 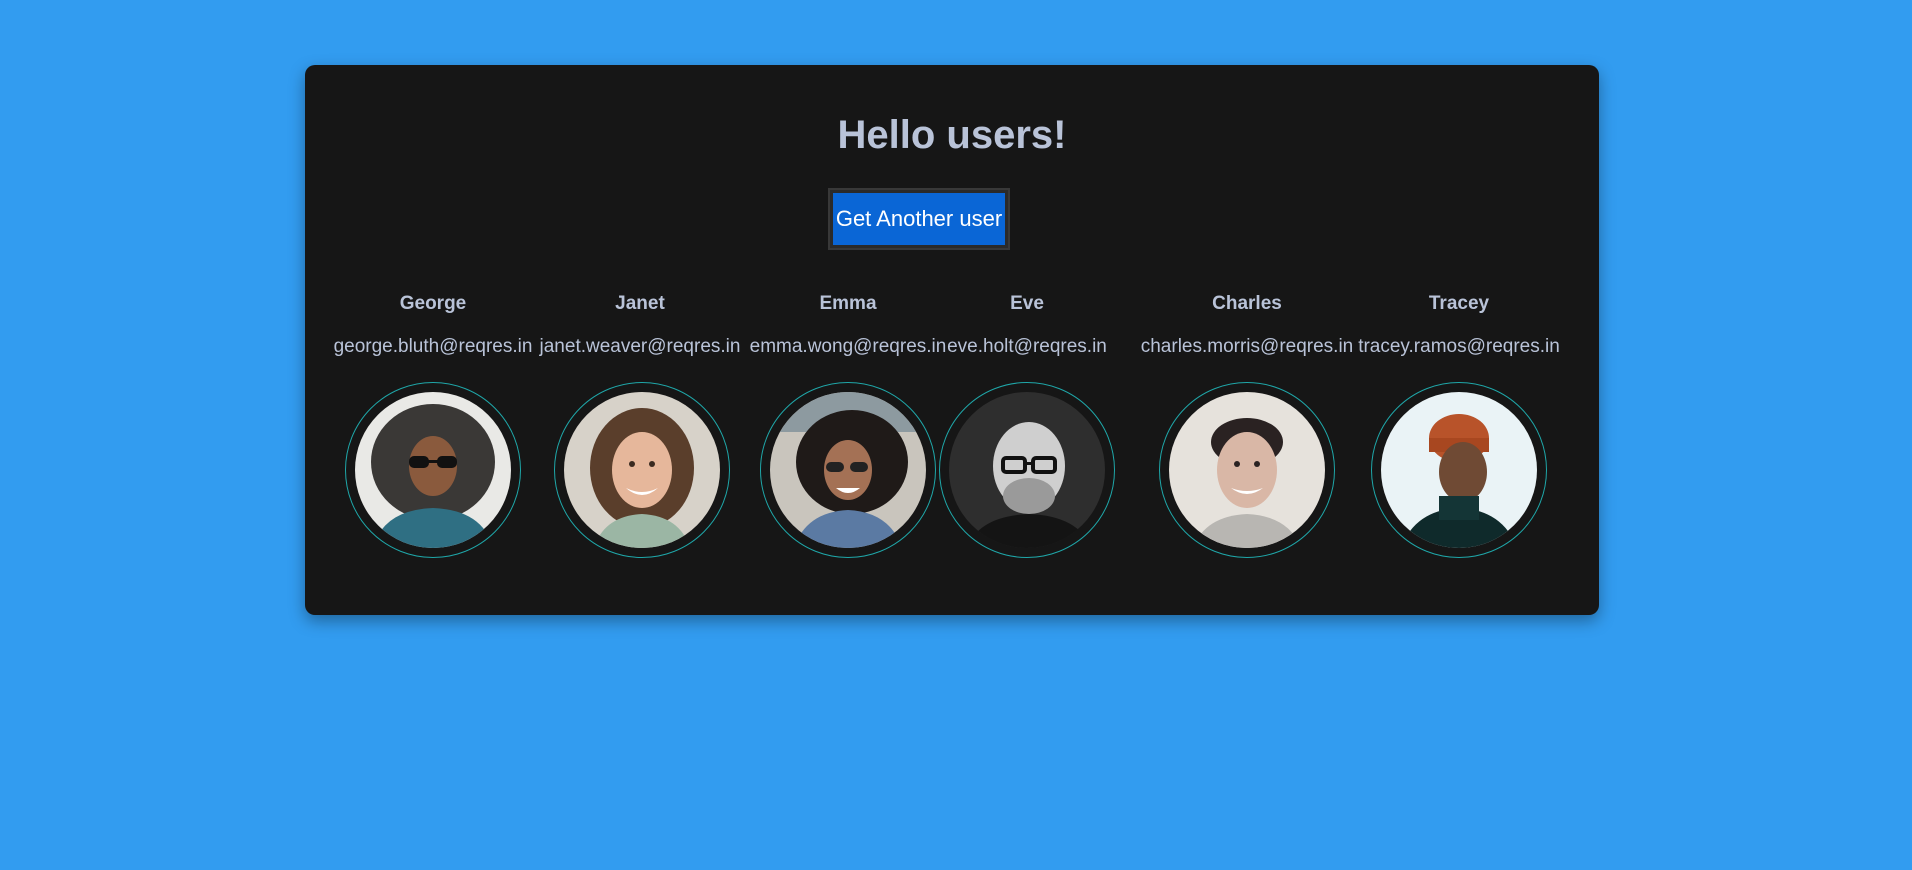 I want to click on user-email: janet.weaver@reqres.in, so click(x=640, y=346).